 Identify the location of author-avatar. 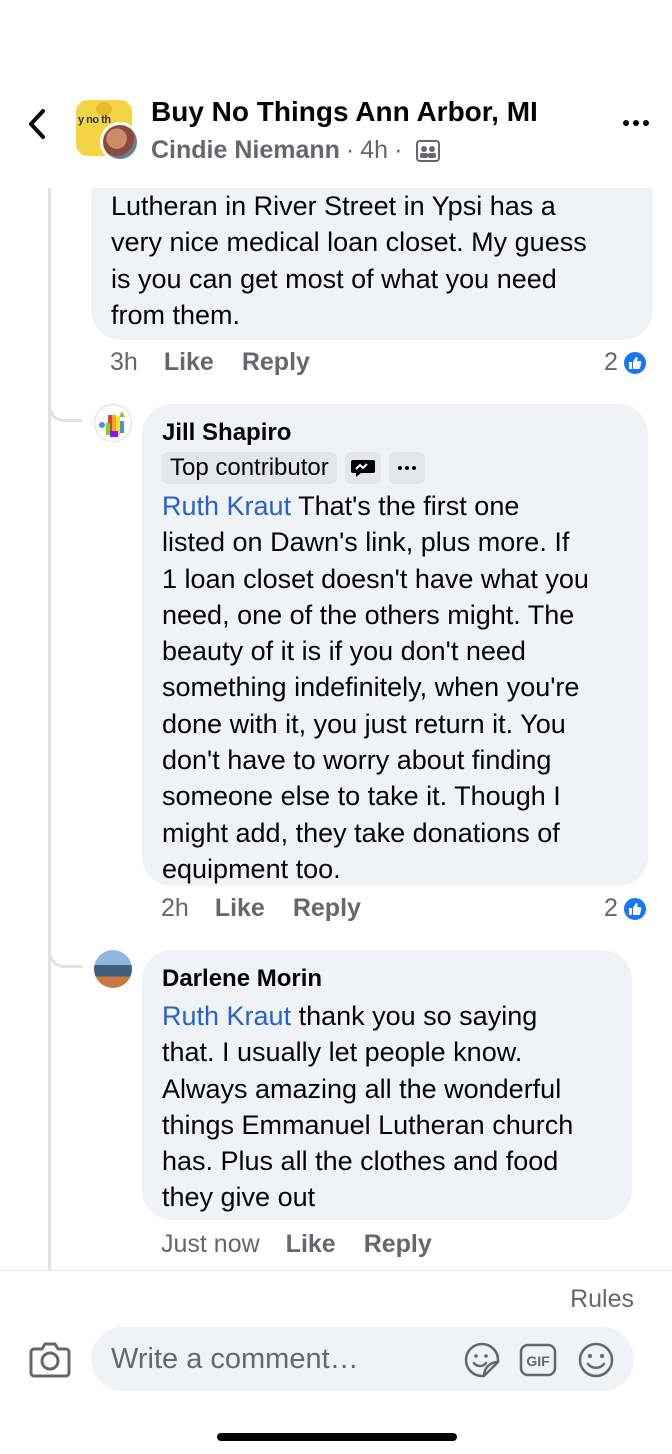
(120, 142).